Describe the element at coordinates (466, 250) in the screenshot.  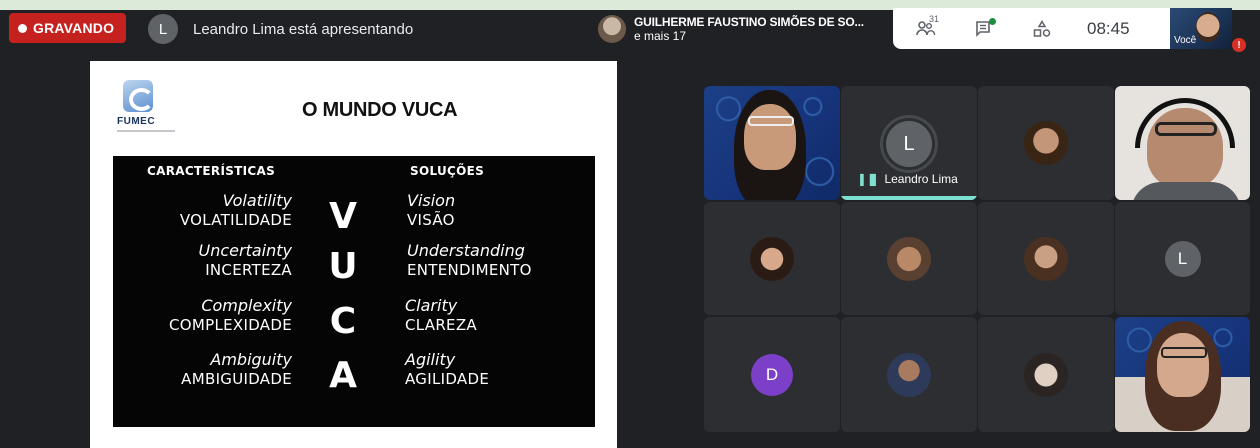
I see `solution-en: Understanding` at that location.